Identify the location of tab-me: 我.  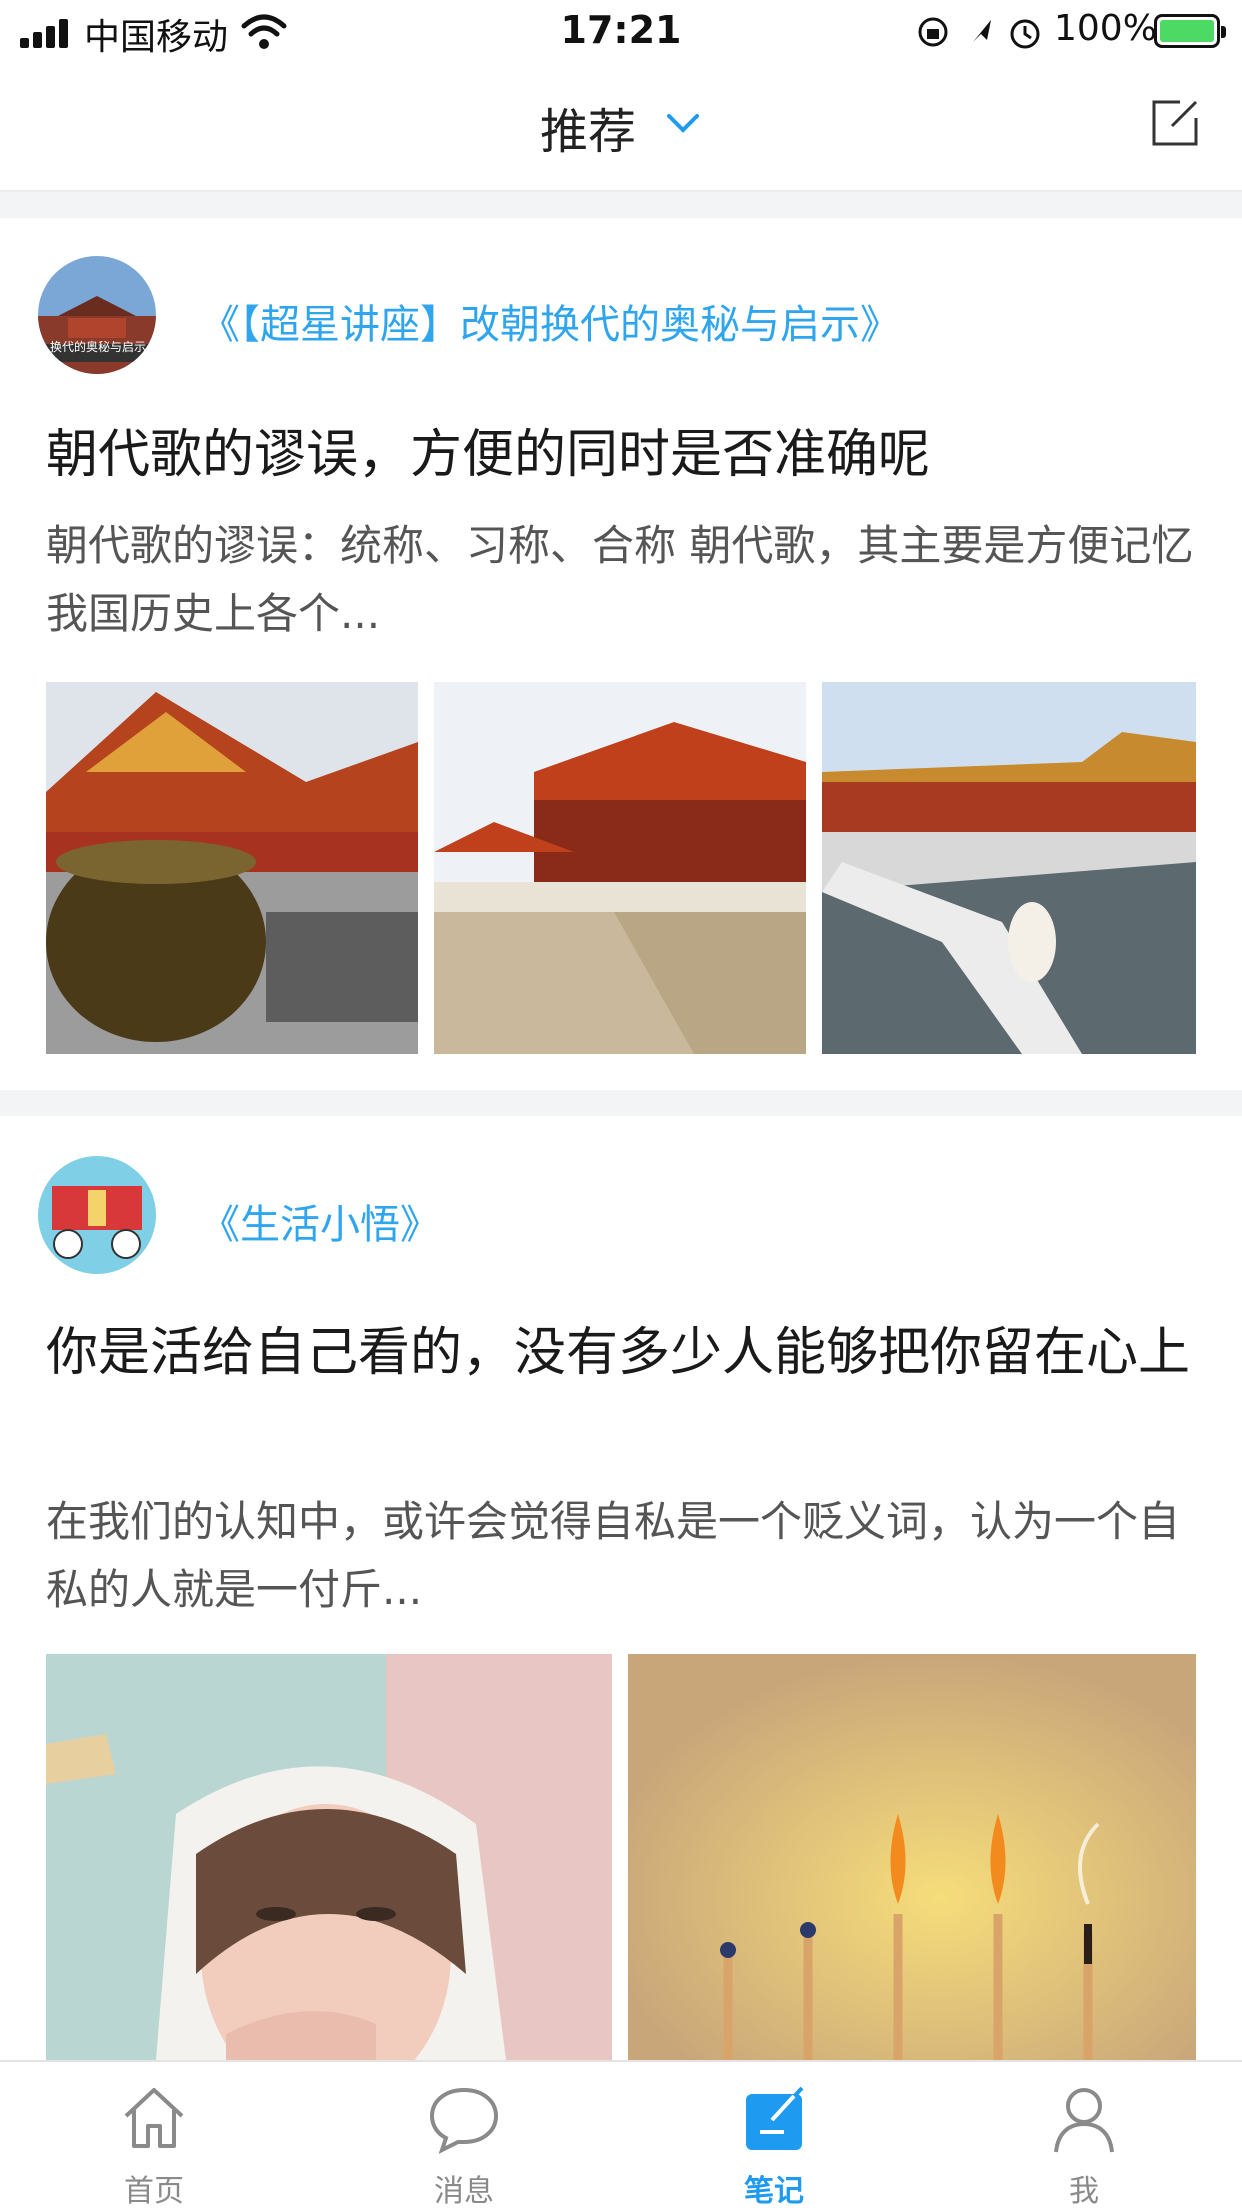
(1084, 2136).